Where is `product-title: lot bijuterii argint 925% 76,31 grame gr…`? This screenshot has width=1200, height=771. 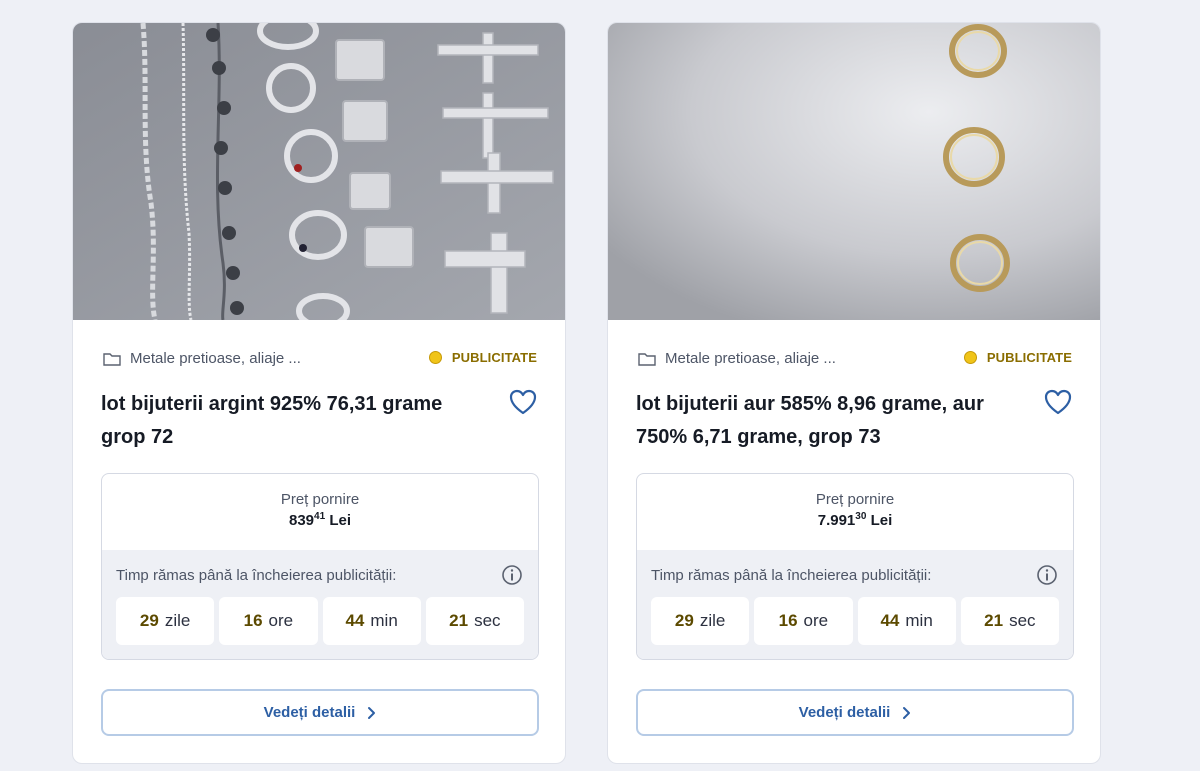
product-title: lot bijuterii argint 925% 76,31 grame gr… is located at coordinates (291, 421).